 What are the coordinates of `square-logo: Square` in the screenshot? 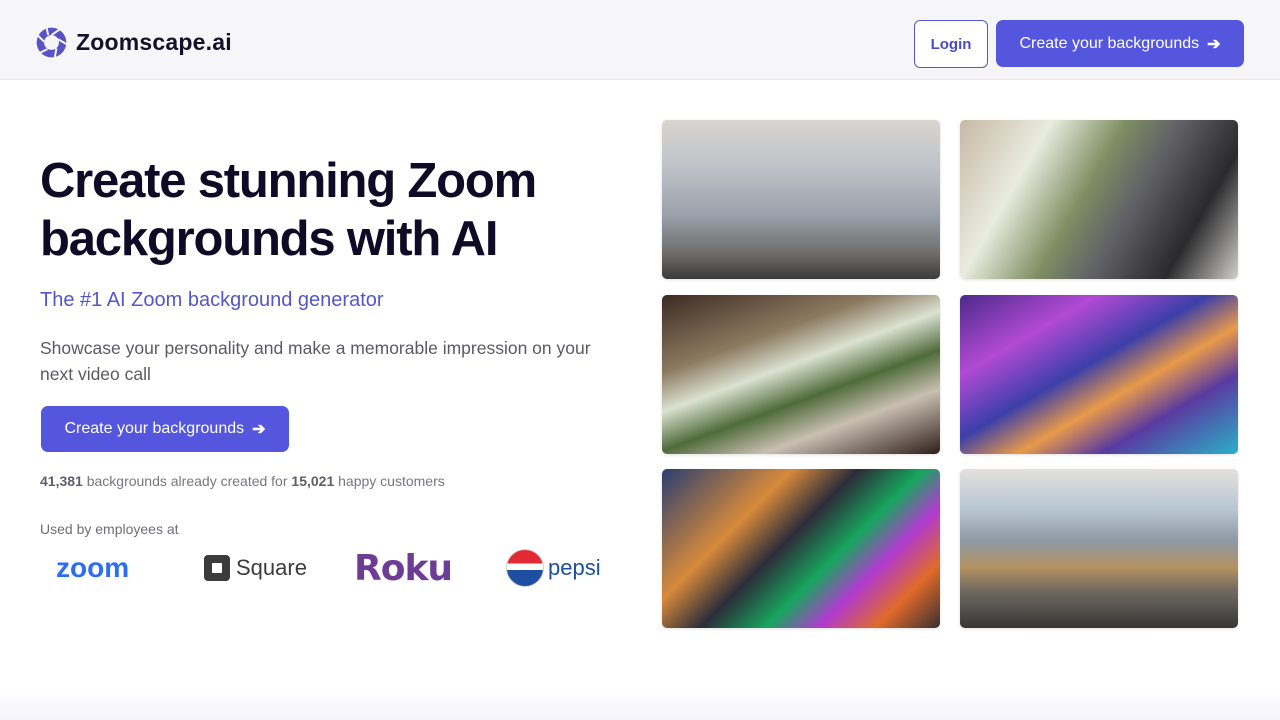 It's located at (255, 568).